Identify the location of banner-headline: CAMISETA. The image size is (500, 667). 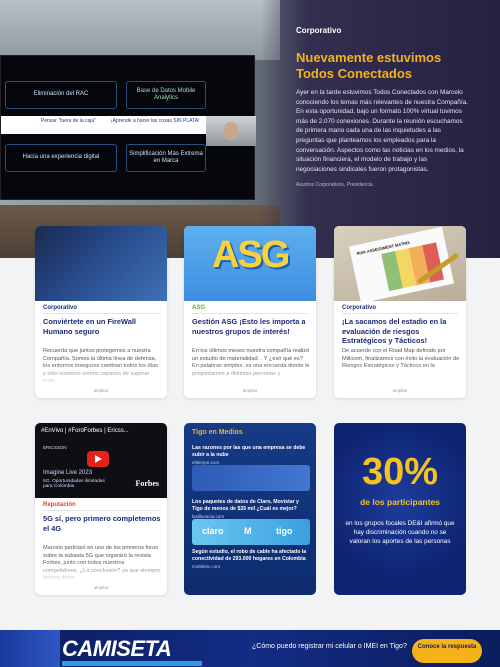
(117, 648).